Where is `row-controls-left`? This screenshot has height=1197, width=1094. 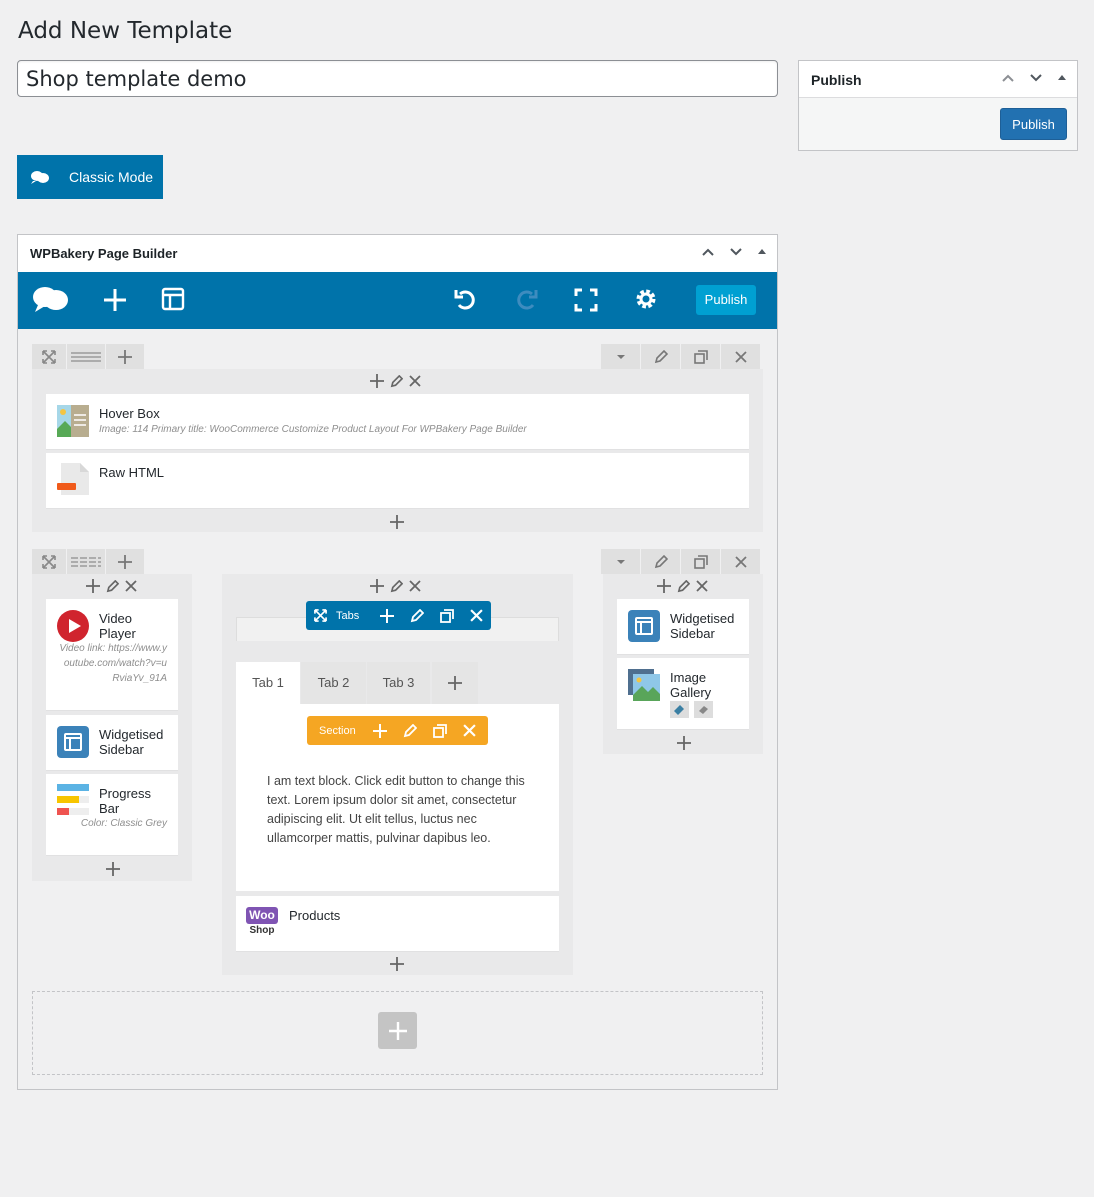 row-controls-left is located at coordinates (88, 356).